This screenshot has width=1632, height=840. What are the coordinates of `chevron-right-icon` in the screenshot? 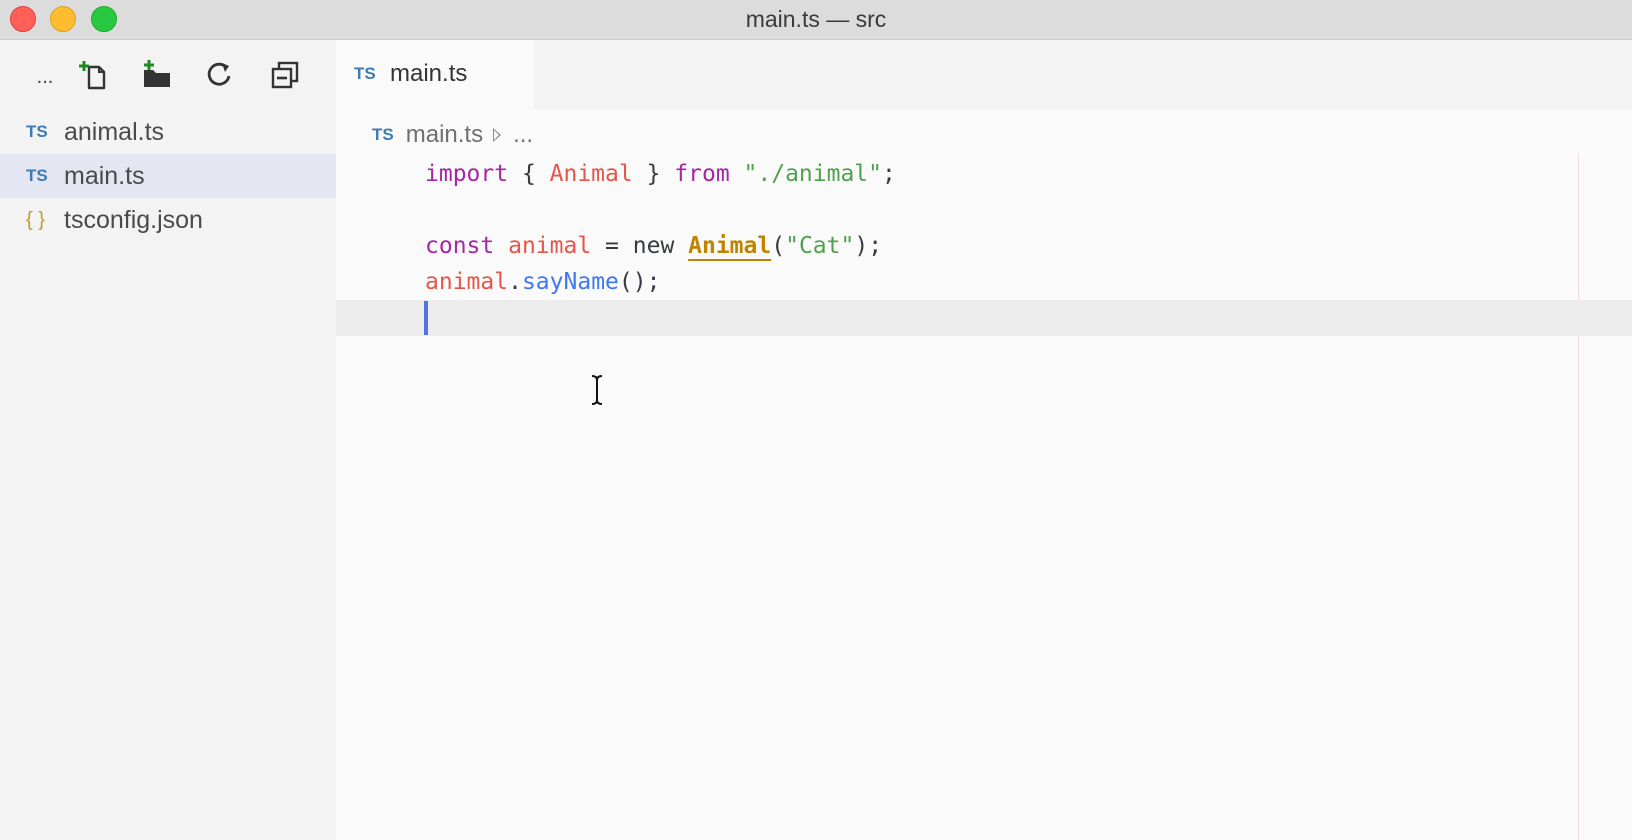 It's located at (497, 135).